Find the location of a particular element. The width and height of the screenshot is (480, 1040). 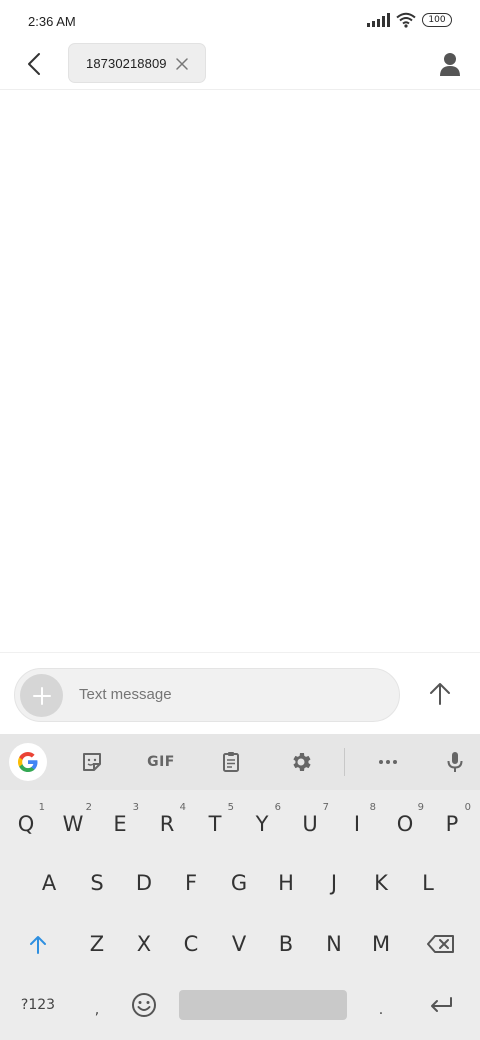

key-label: C is located at coordinates (191, 944).